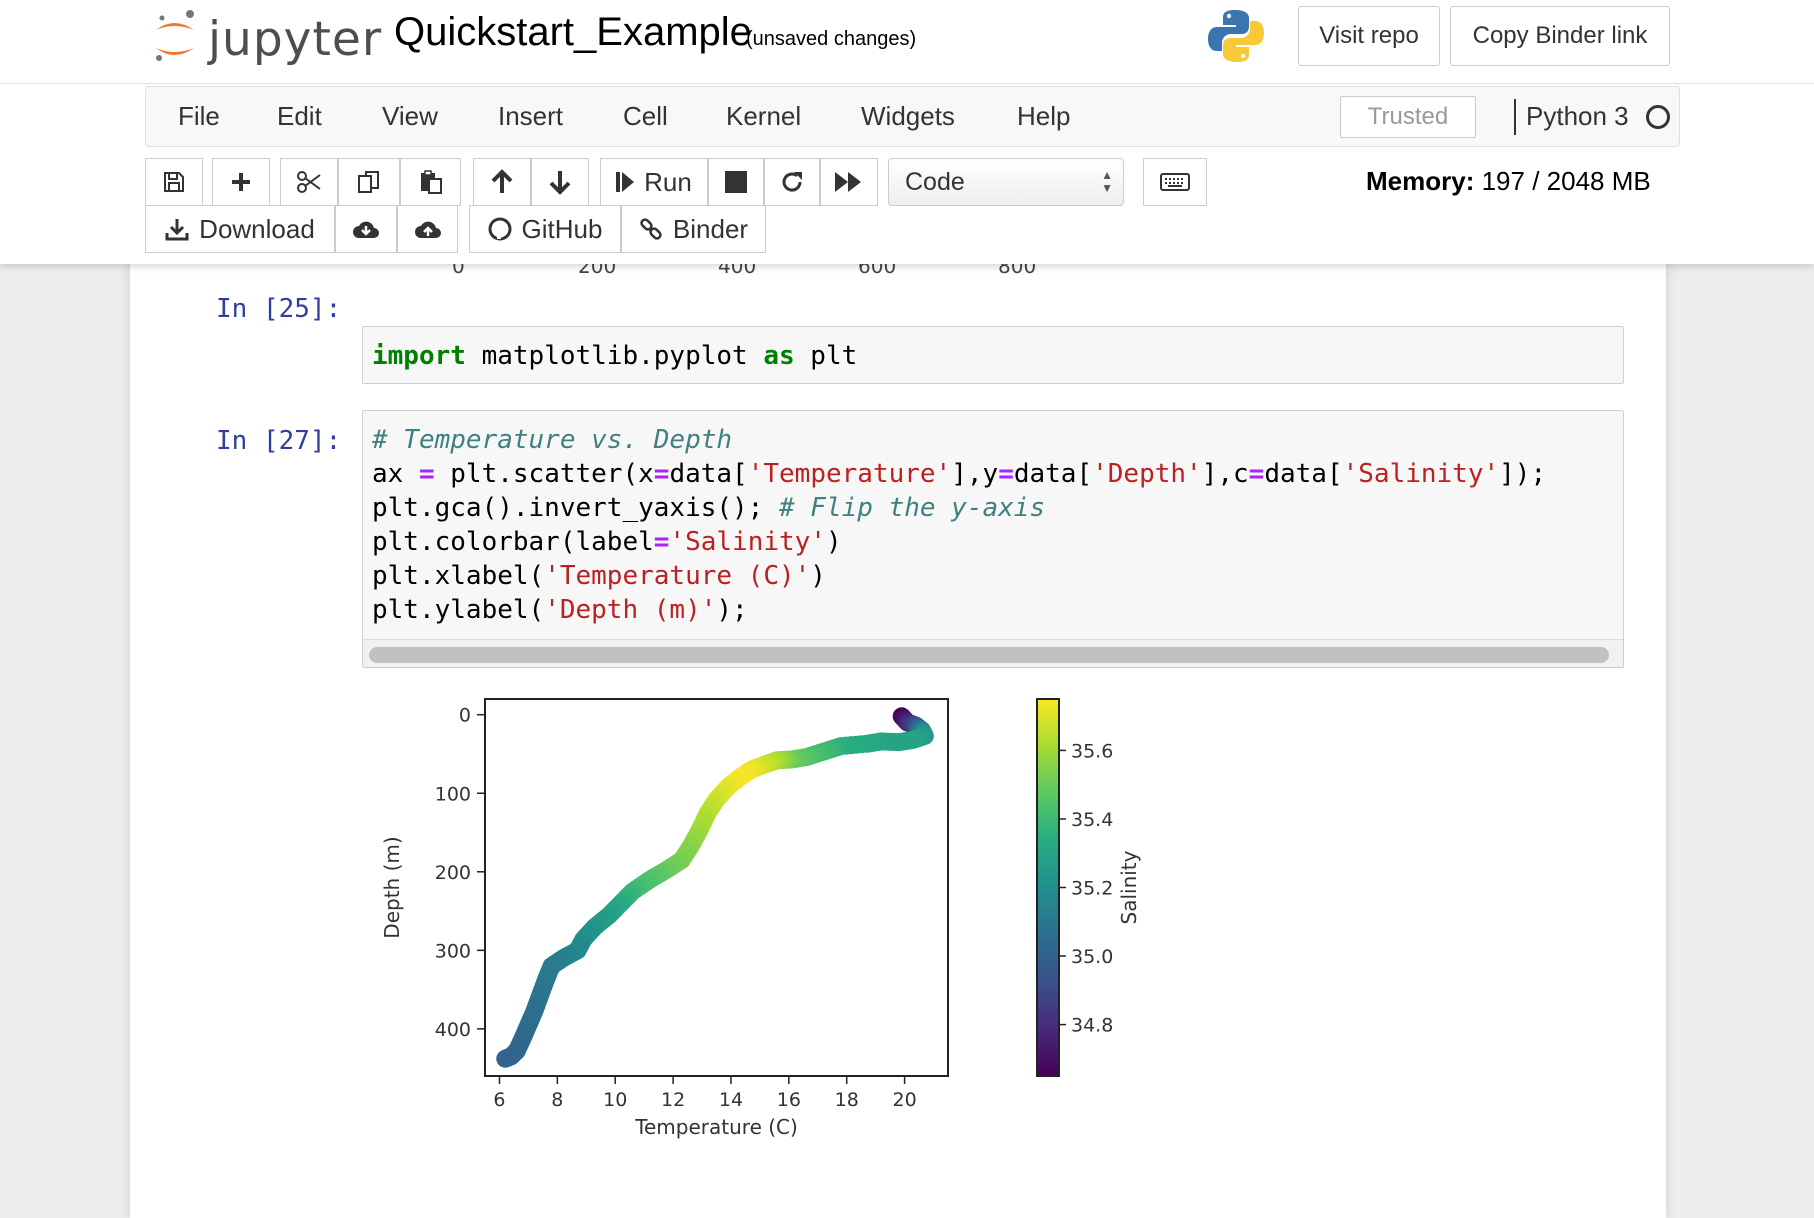 This screenshot has width=1814, height=1218. What do you see at coordinates (573, 32) in the screenshot?
I see `notebook-title: Quickstart_Example` at bounding box center [573, 32].